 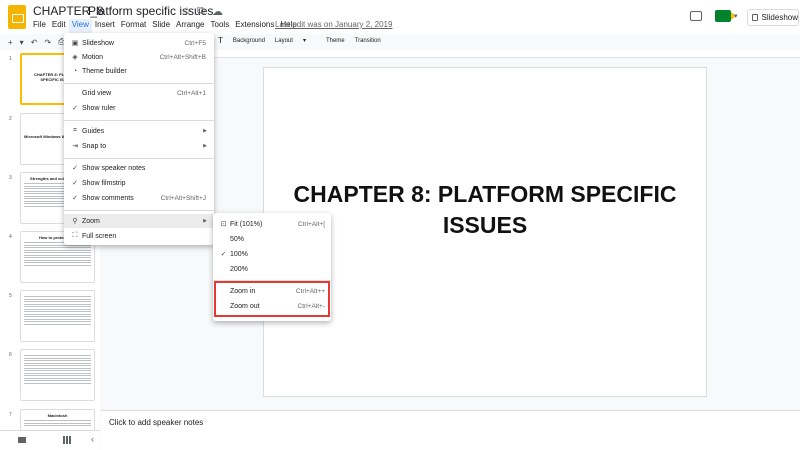 I want to click on menu-item-label: Zoom, so click(x=91, y=221).